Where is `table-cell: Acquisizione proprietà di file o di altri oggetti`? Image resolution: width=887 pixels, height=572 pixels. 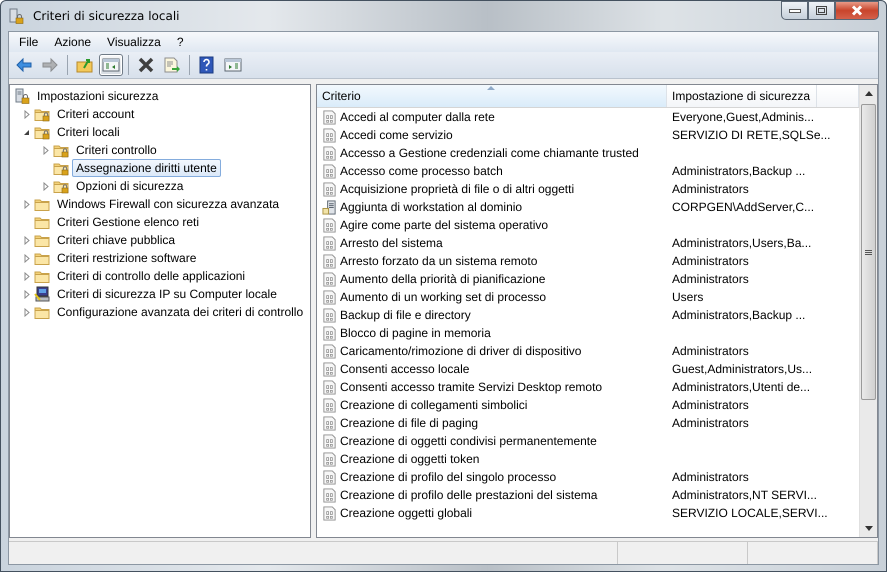 table-cell: Acquisizione proprietà di file o di altri oggetti is located at coordinates (457, 189).